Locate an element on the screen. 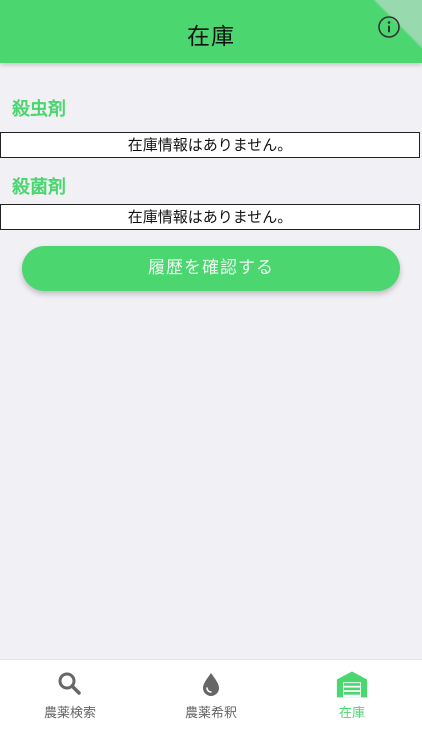 The width and height of the screenshot is (422, 750). tab-stock: 在庫 is located at coordinates (352, 694).